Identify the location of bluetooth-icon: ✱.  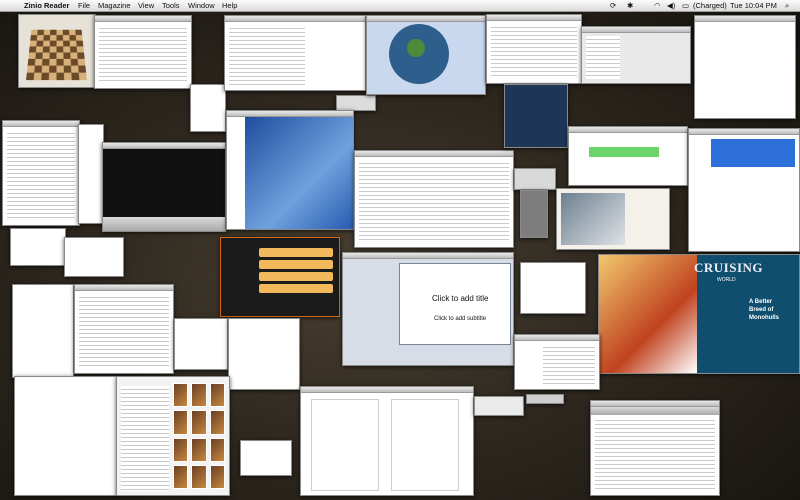
(630, 5).